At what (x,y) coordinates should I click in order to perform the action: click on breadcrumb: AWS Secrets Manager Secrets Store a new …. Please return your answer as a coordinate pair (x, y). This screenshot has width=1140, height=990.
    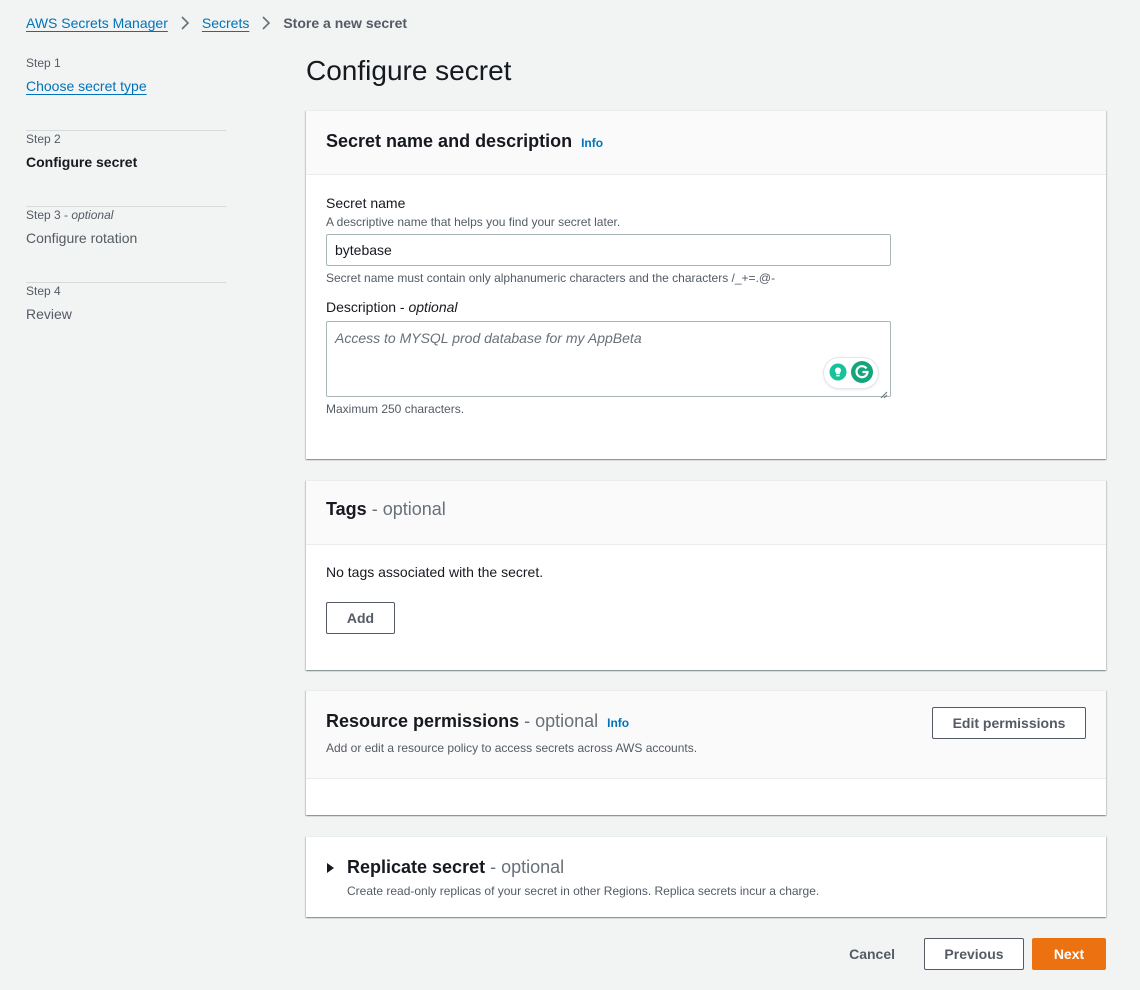
    Looking at the image, I should click on (216, 23).